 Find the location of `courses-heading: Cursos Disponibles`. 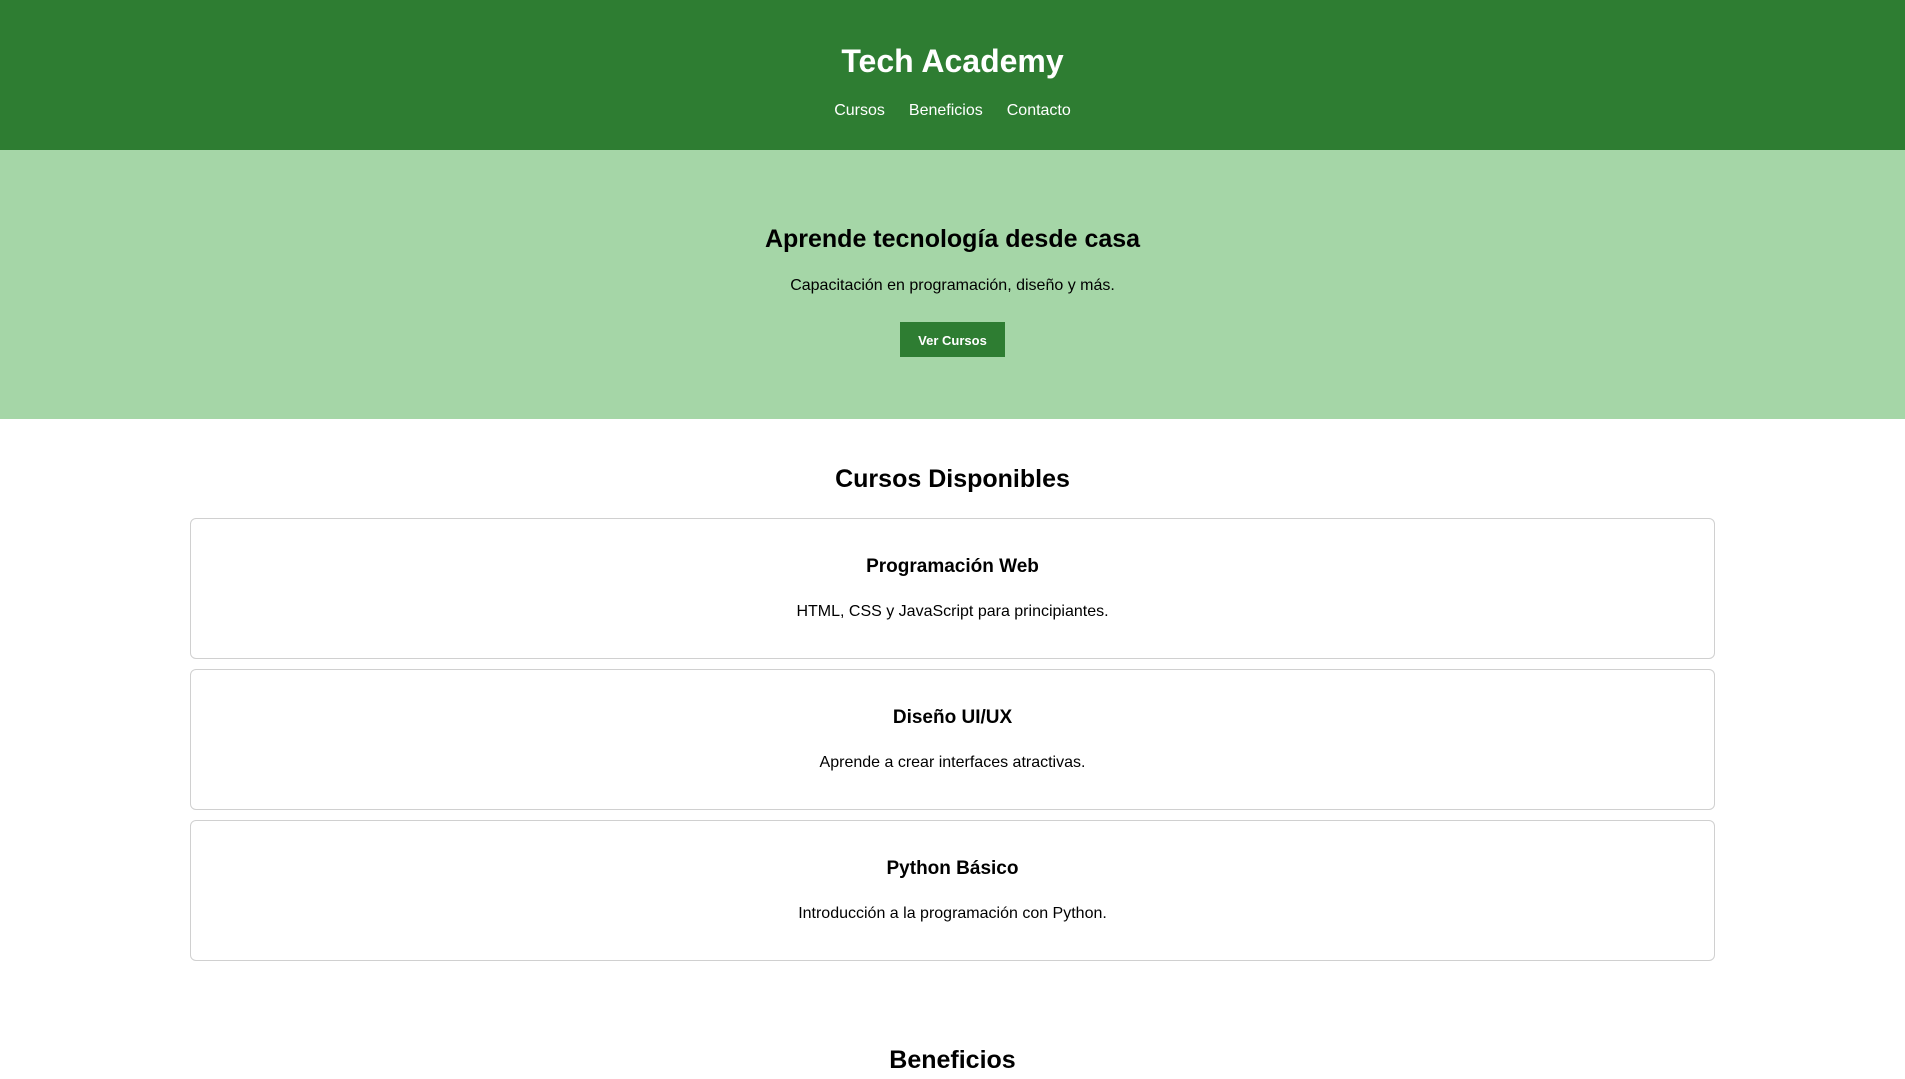

courses-heading: Cursos Disponibles is located at coordinates (952, 479).